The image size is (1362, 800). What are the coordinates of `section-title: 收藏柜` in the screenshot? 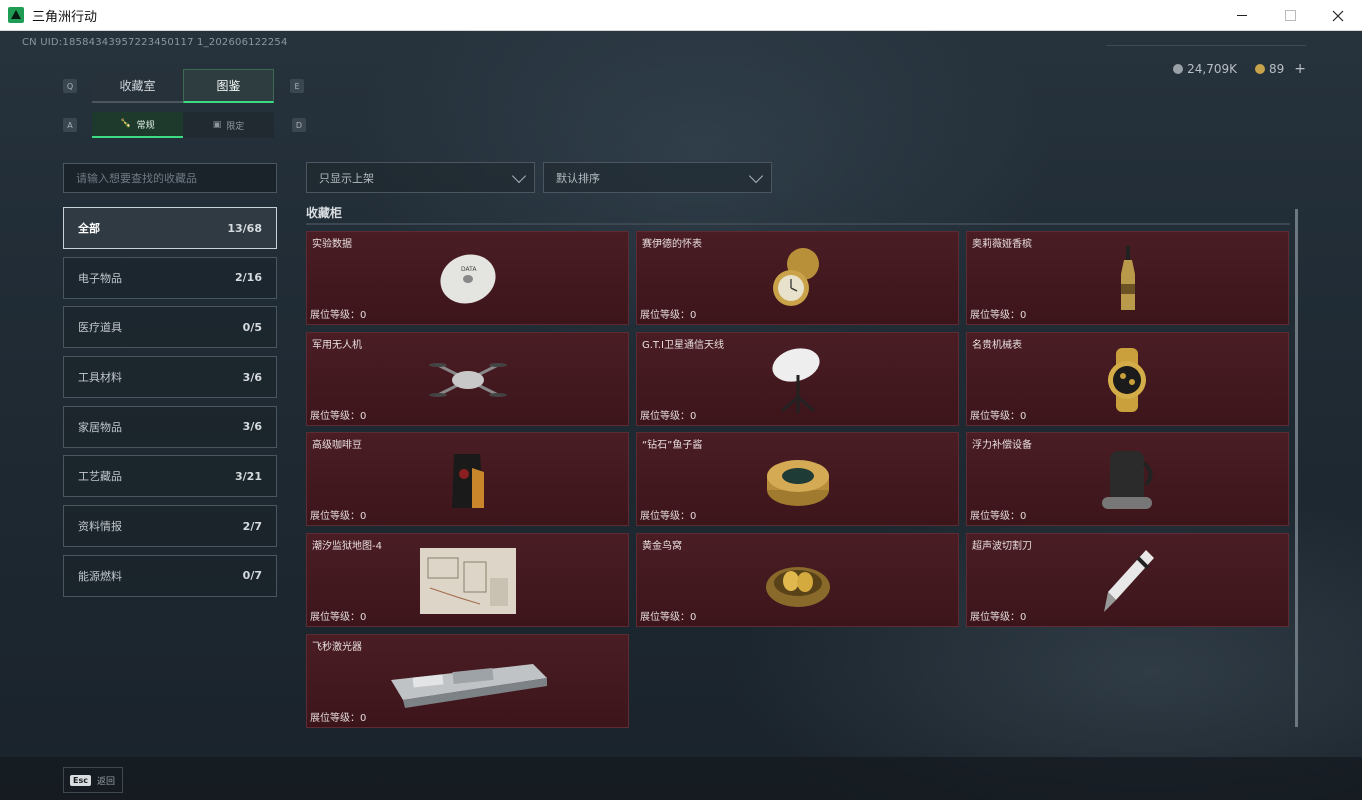 It's located at (324, 213).